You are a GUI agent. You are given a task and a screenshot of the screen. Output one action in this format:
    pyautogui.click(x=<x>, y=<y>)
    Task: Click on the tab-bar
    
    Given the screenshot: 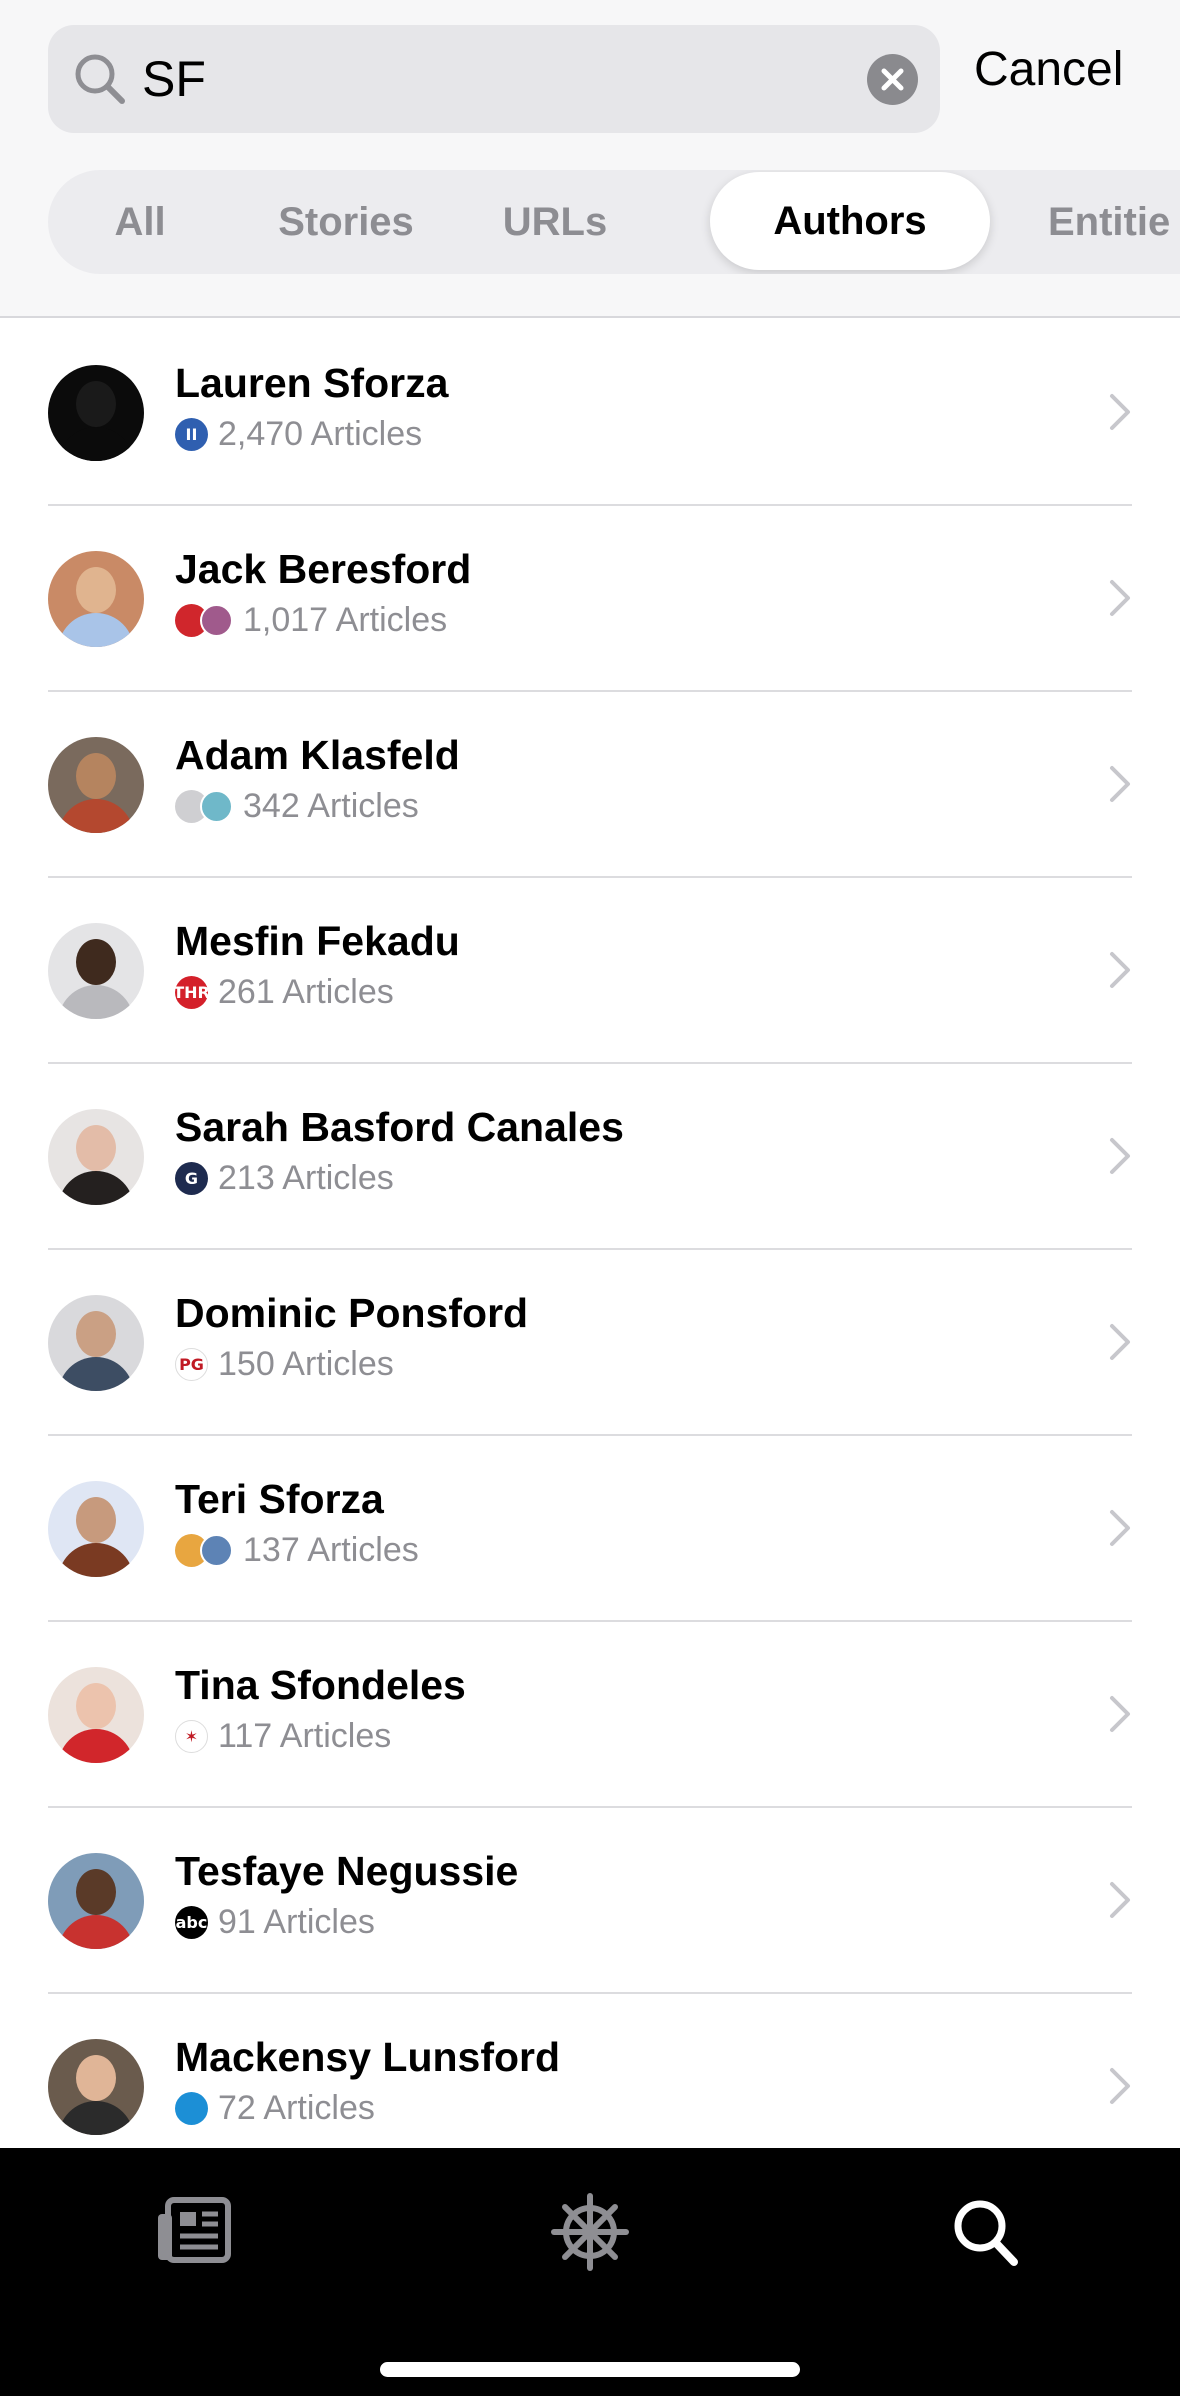 What is the action you would take?
    pyautogui.click(x=590, y=2272)
    